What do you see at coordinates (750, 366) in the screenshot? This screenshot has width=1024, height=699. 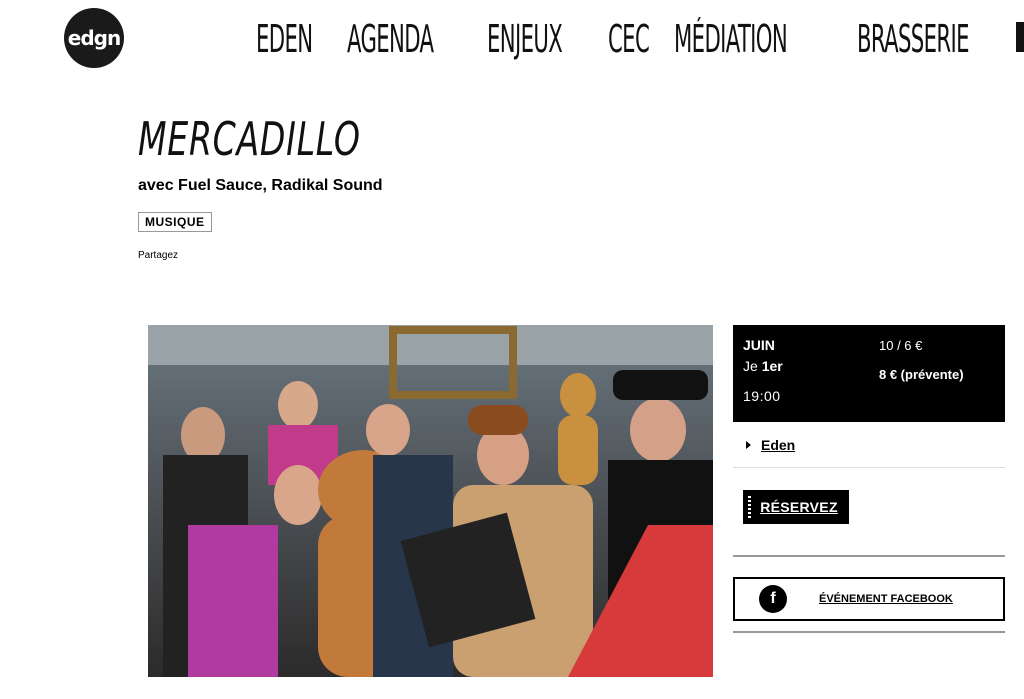 I see `event-day-prefix: Je` at bounding box center [750, 366].